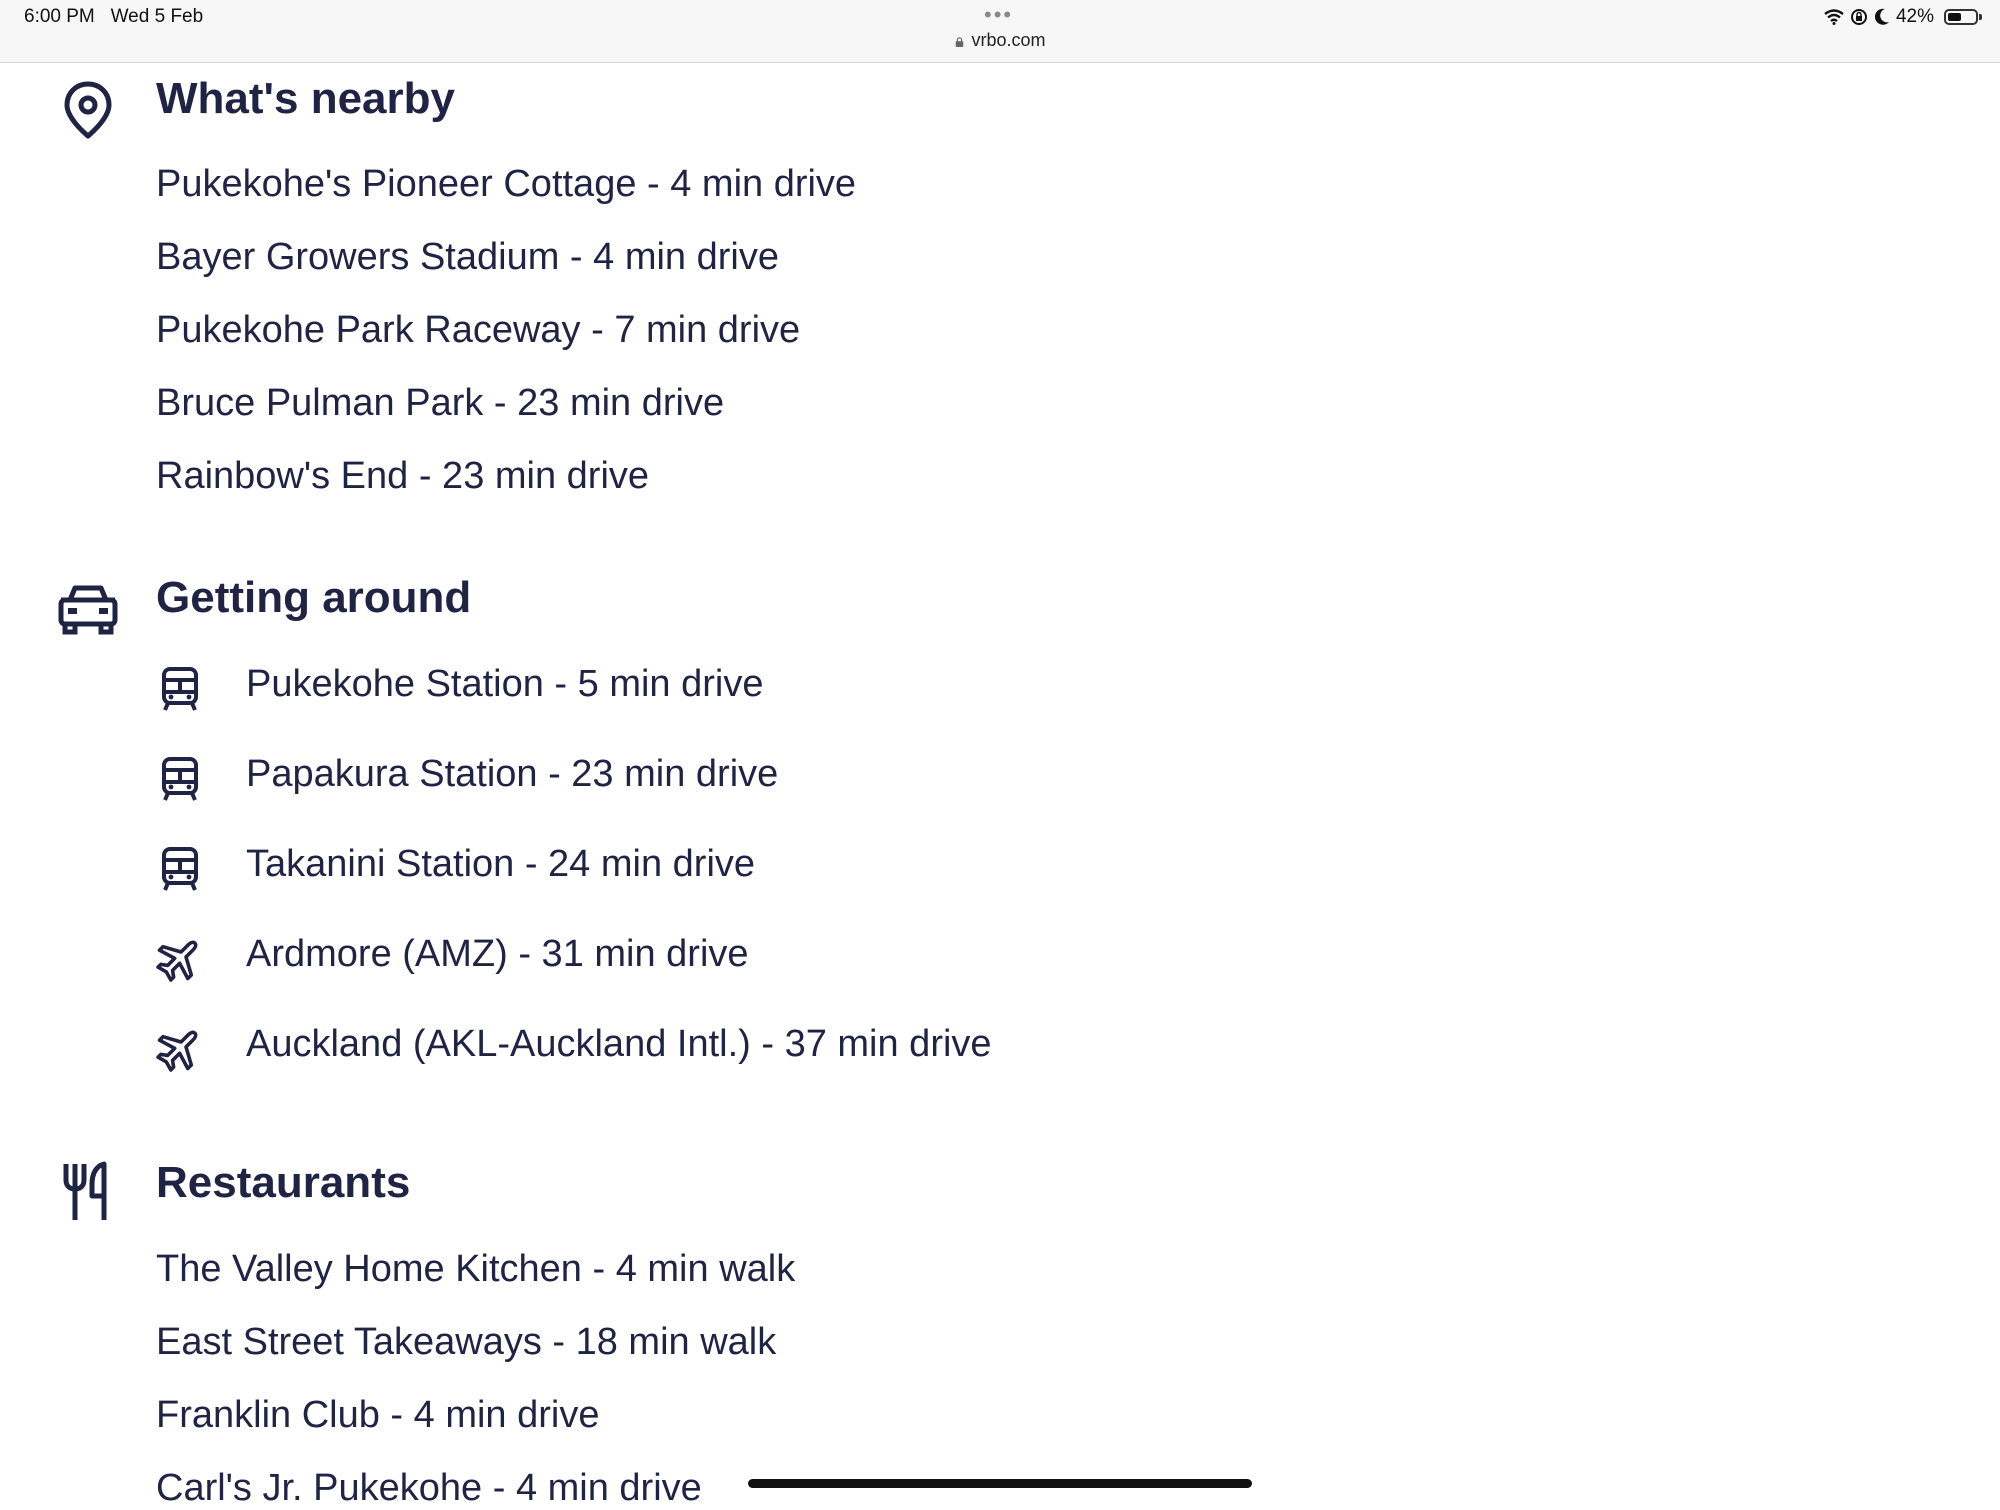  Describe the element at coordinates (505, 684) in the screenshot. I see `list-item: Pukekohe Station - 5 min drive` at that location.